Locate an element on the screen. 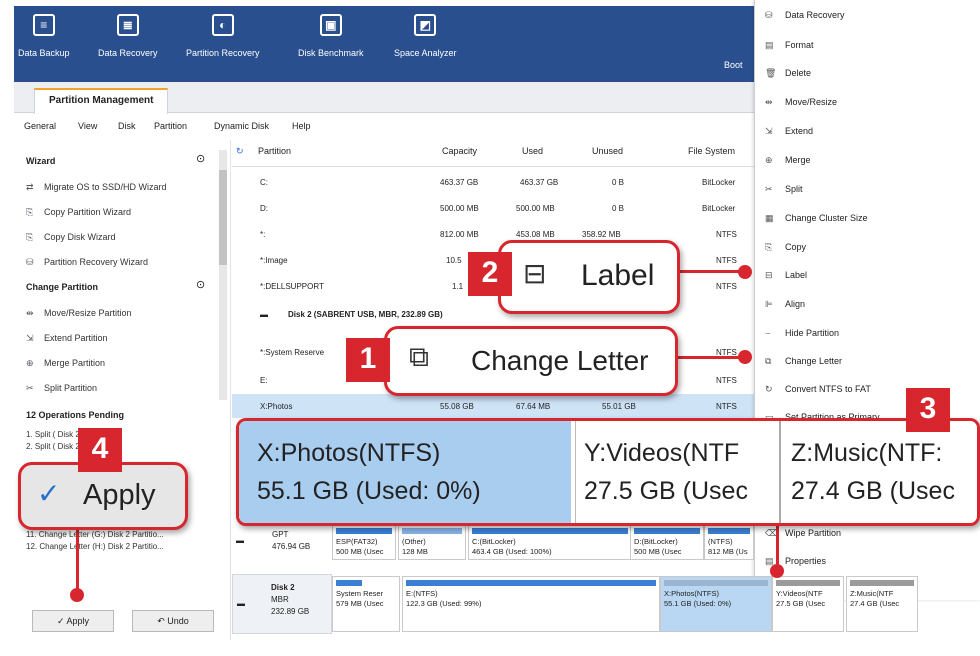 This screenshot has width=980, height=656. disk-partition: Z:Music(NTF 27.4 GB (Usec is located at coordinates (882, 604).